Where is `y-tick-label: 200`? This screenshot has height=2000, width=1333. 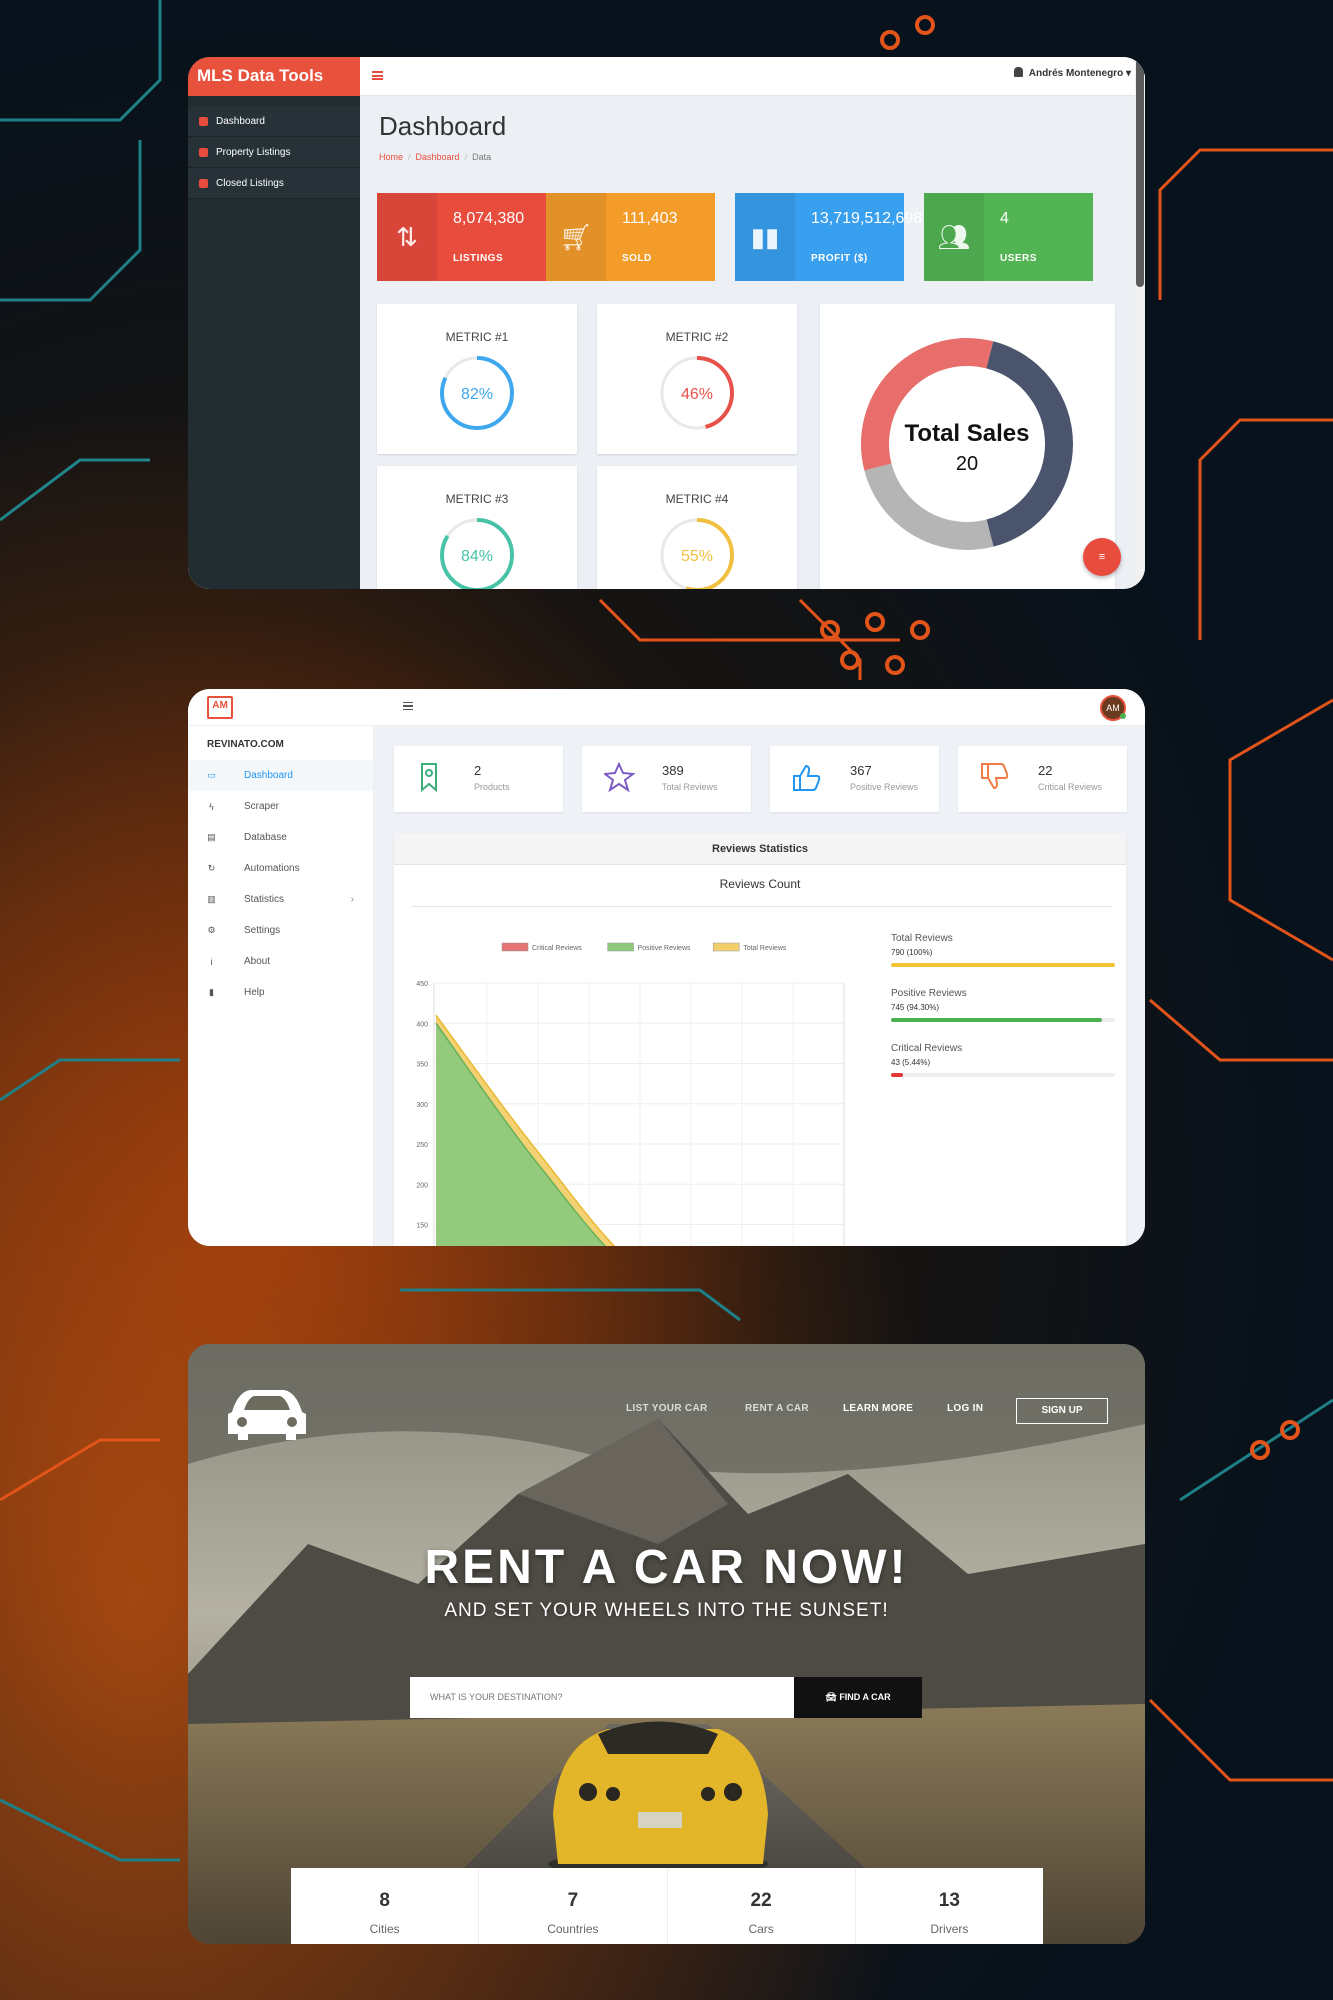 y-tick-label: 200 is located at coordinates (422, 1185).